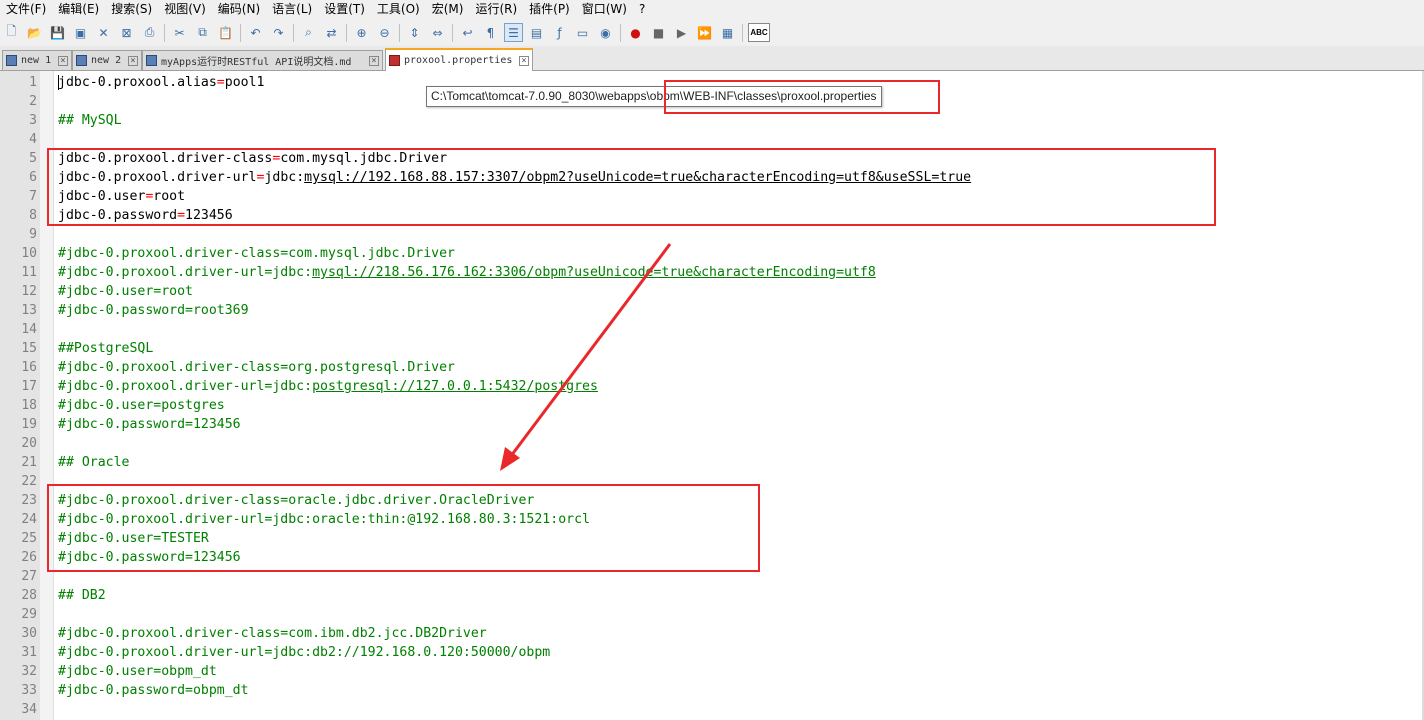 The height and width of the screenshot is (720, 1424). Describe the element at coordinates (712, 538) in the screenshot. I see `code-line: 25 #jdbc-0.user=TESTER` at that location.